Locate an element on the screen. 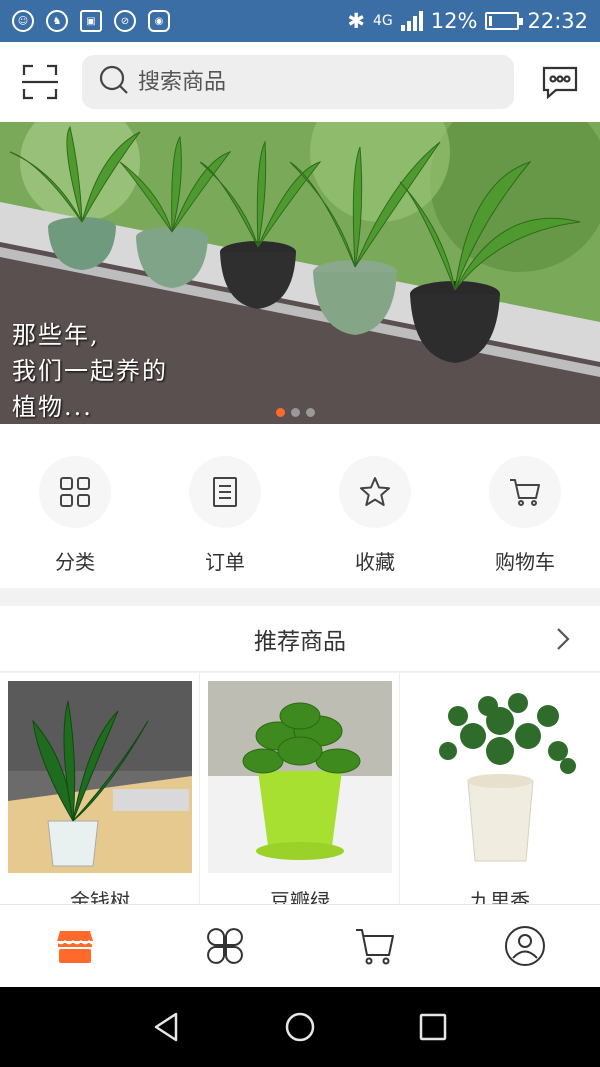 This screenshot has width=600, height=1067. app-notification-icon: ⊘ is located at coordinates (125, 21).